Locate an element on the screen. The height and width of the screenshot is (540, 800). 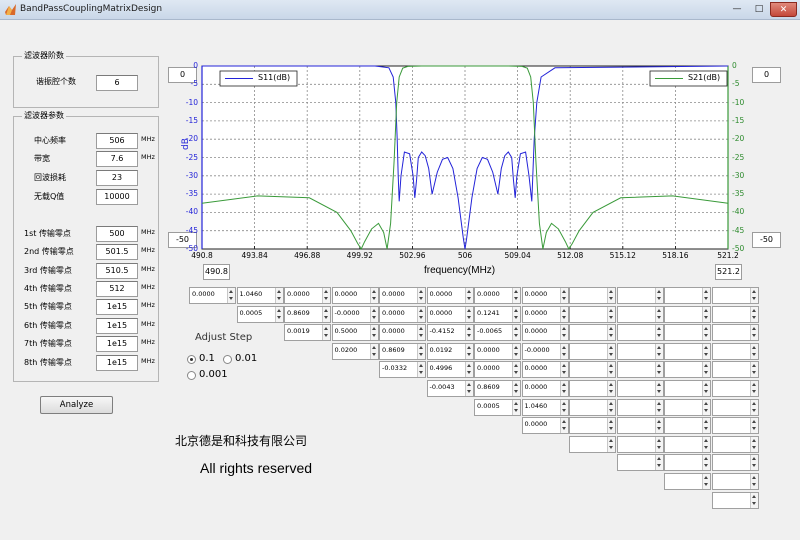
transmission-zero-input: 1e15 is located at coordinates (117, 307).